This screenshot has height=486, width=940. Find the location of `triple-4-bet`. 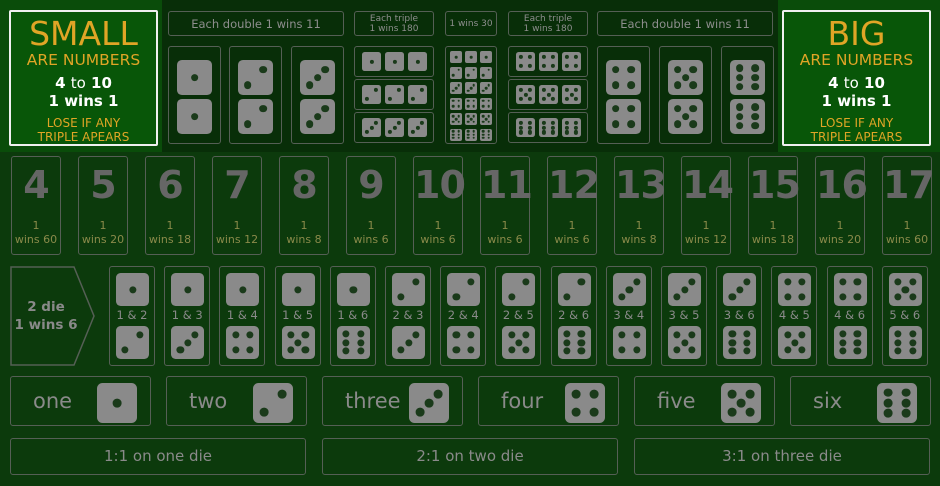

triple-4-bet is located at coordinates (548, 61).